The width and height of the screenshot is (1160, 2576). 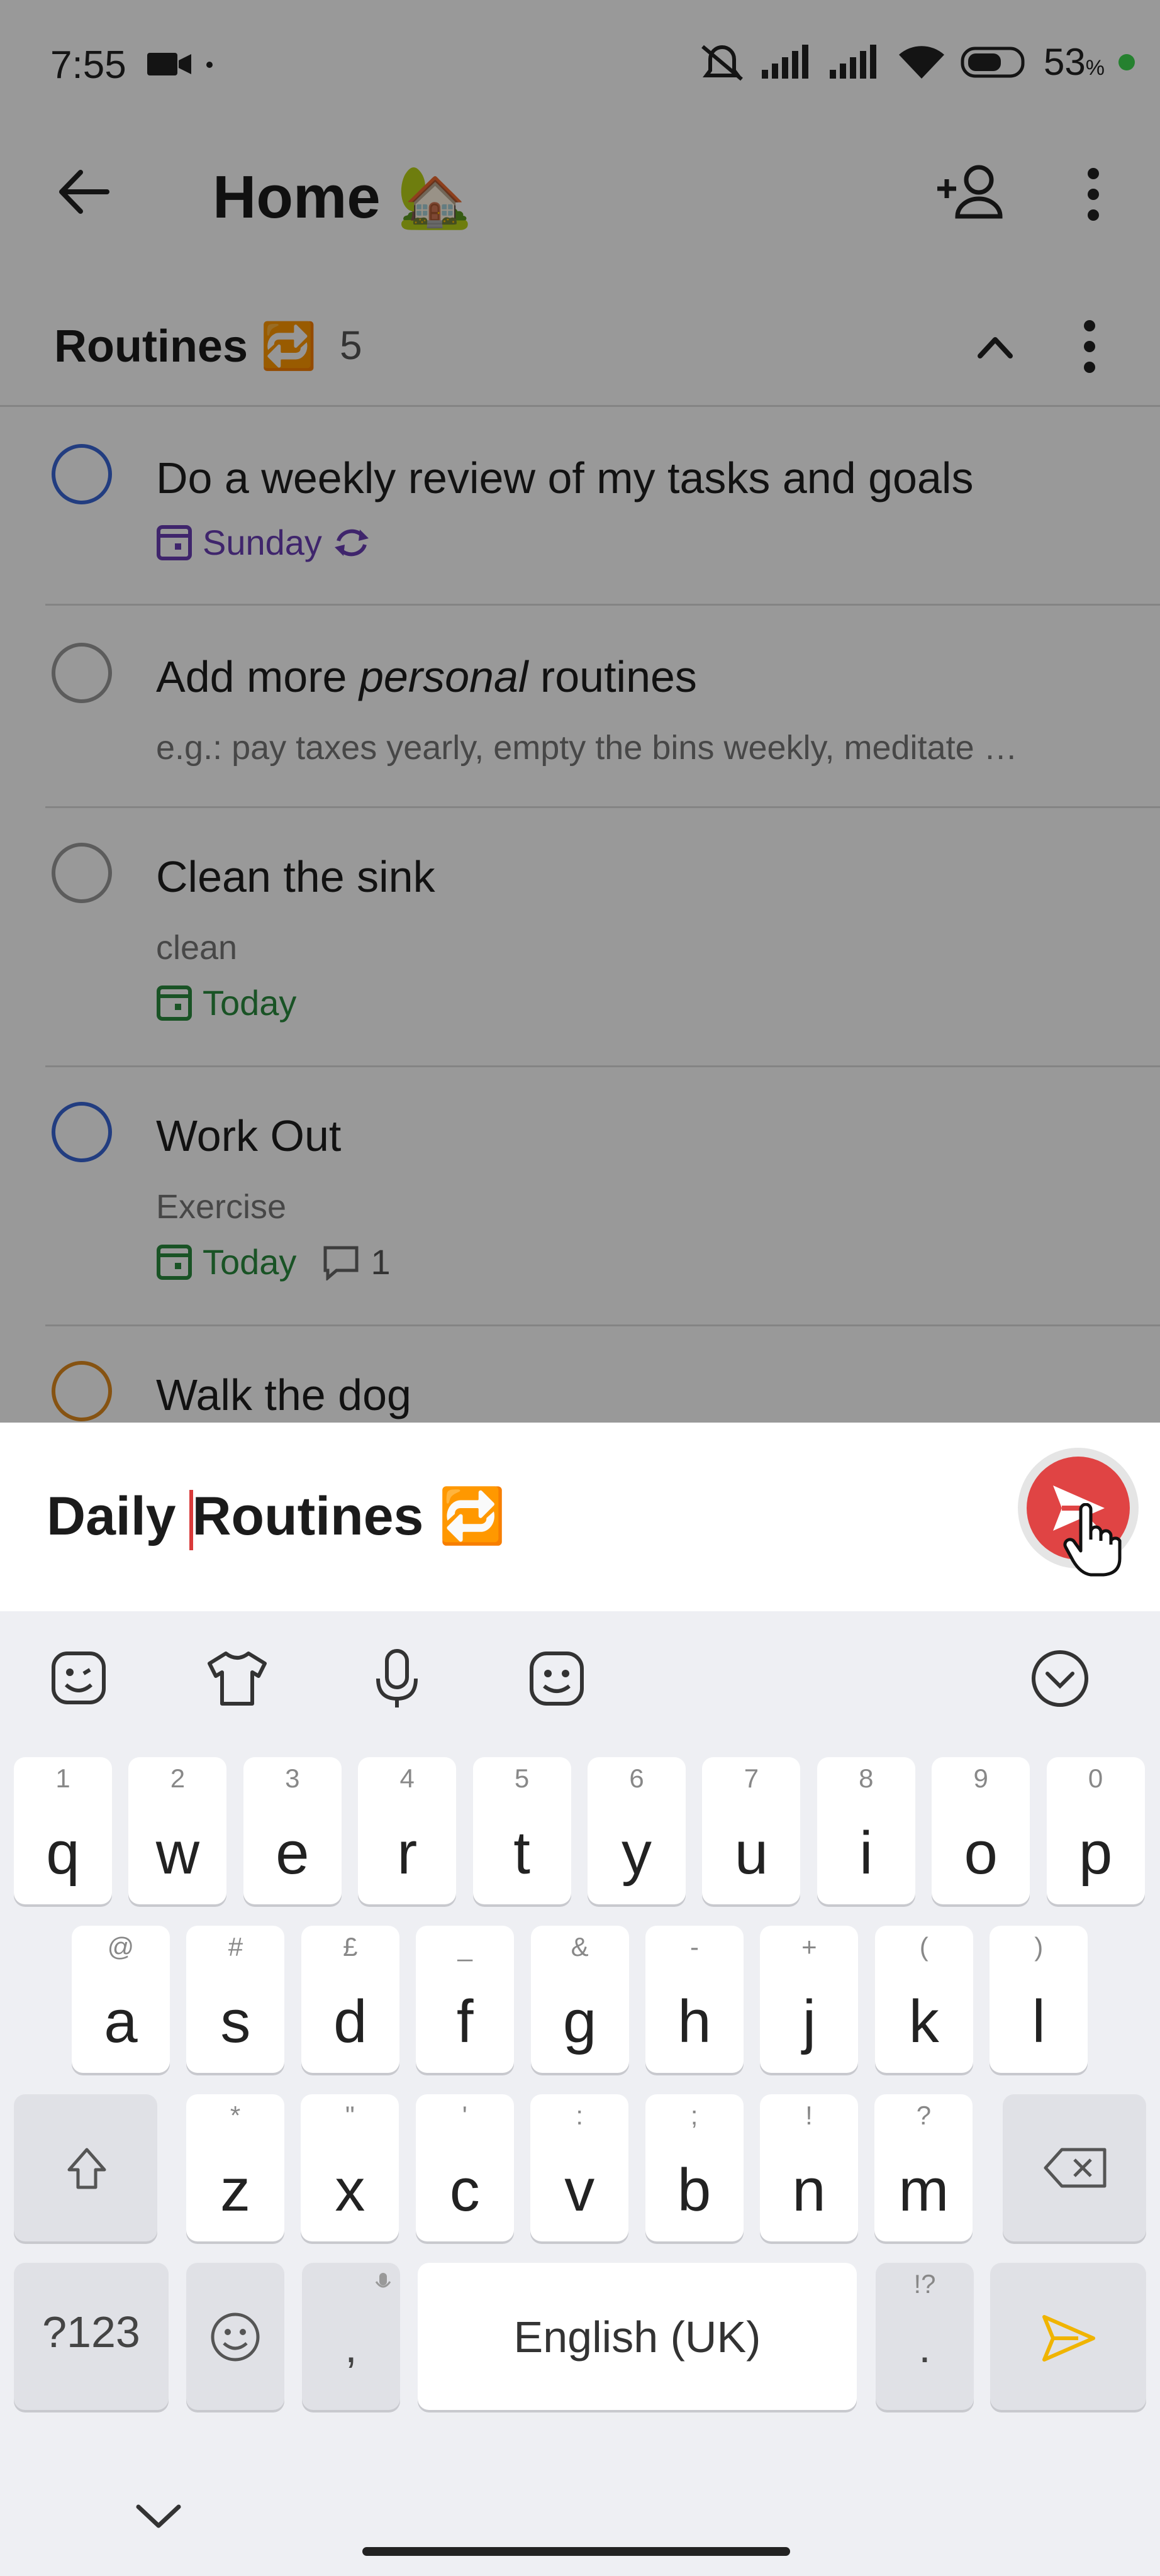 What do you see at coordinates (226, 1002) in the screenshot?
I see `task-meta: Today` at bounding box center [226, 1002].